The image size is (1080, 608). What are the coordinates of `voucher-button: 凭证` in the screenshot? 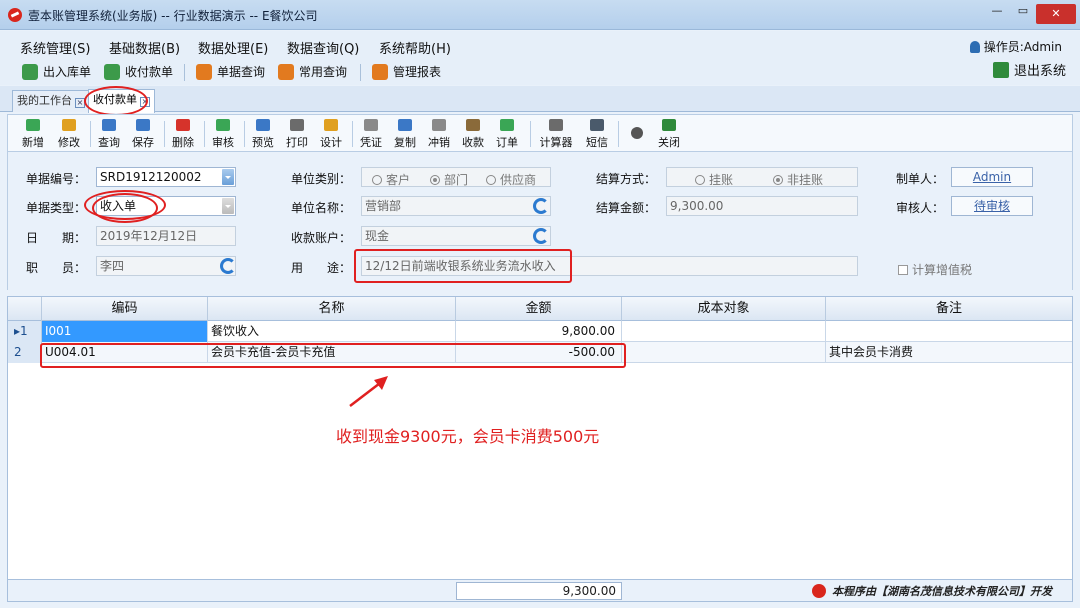 It's located at (371, 134).